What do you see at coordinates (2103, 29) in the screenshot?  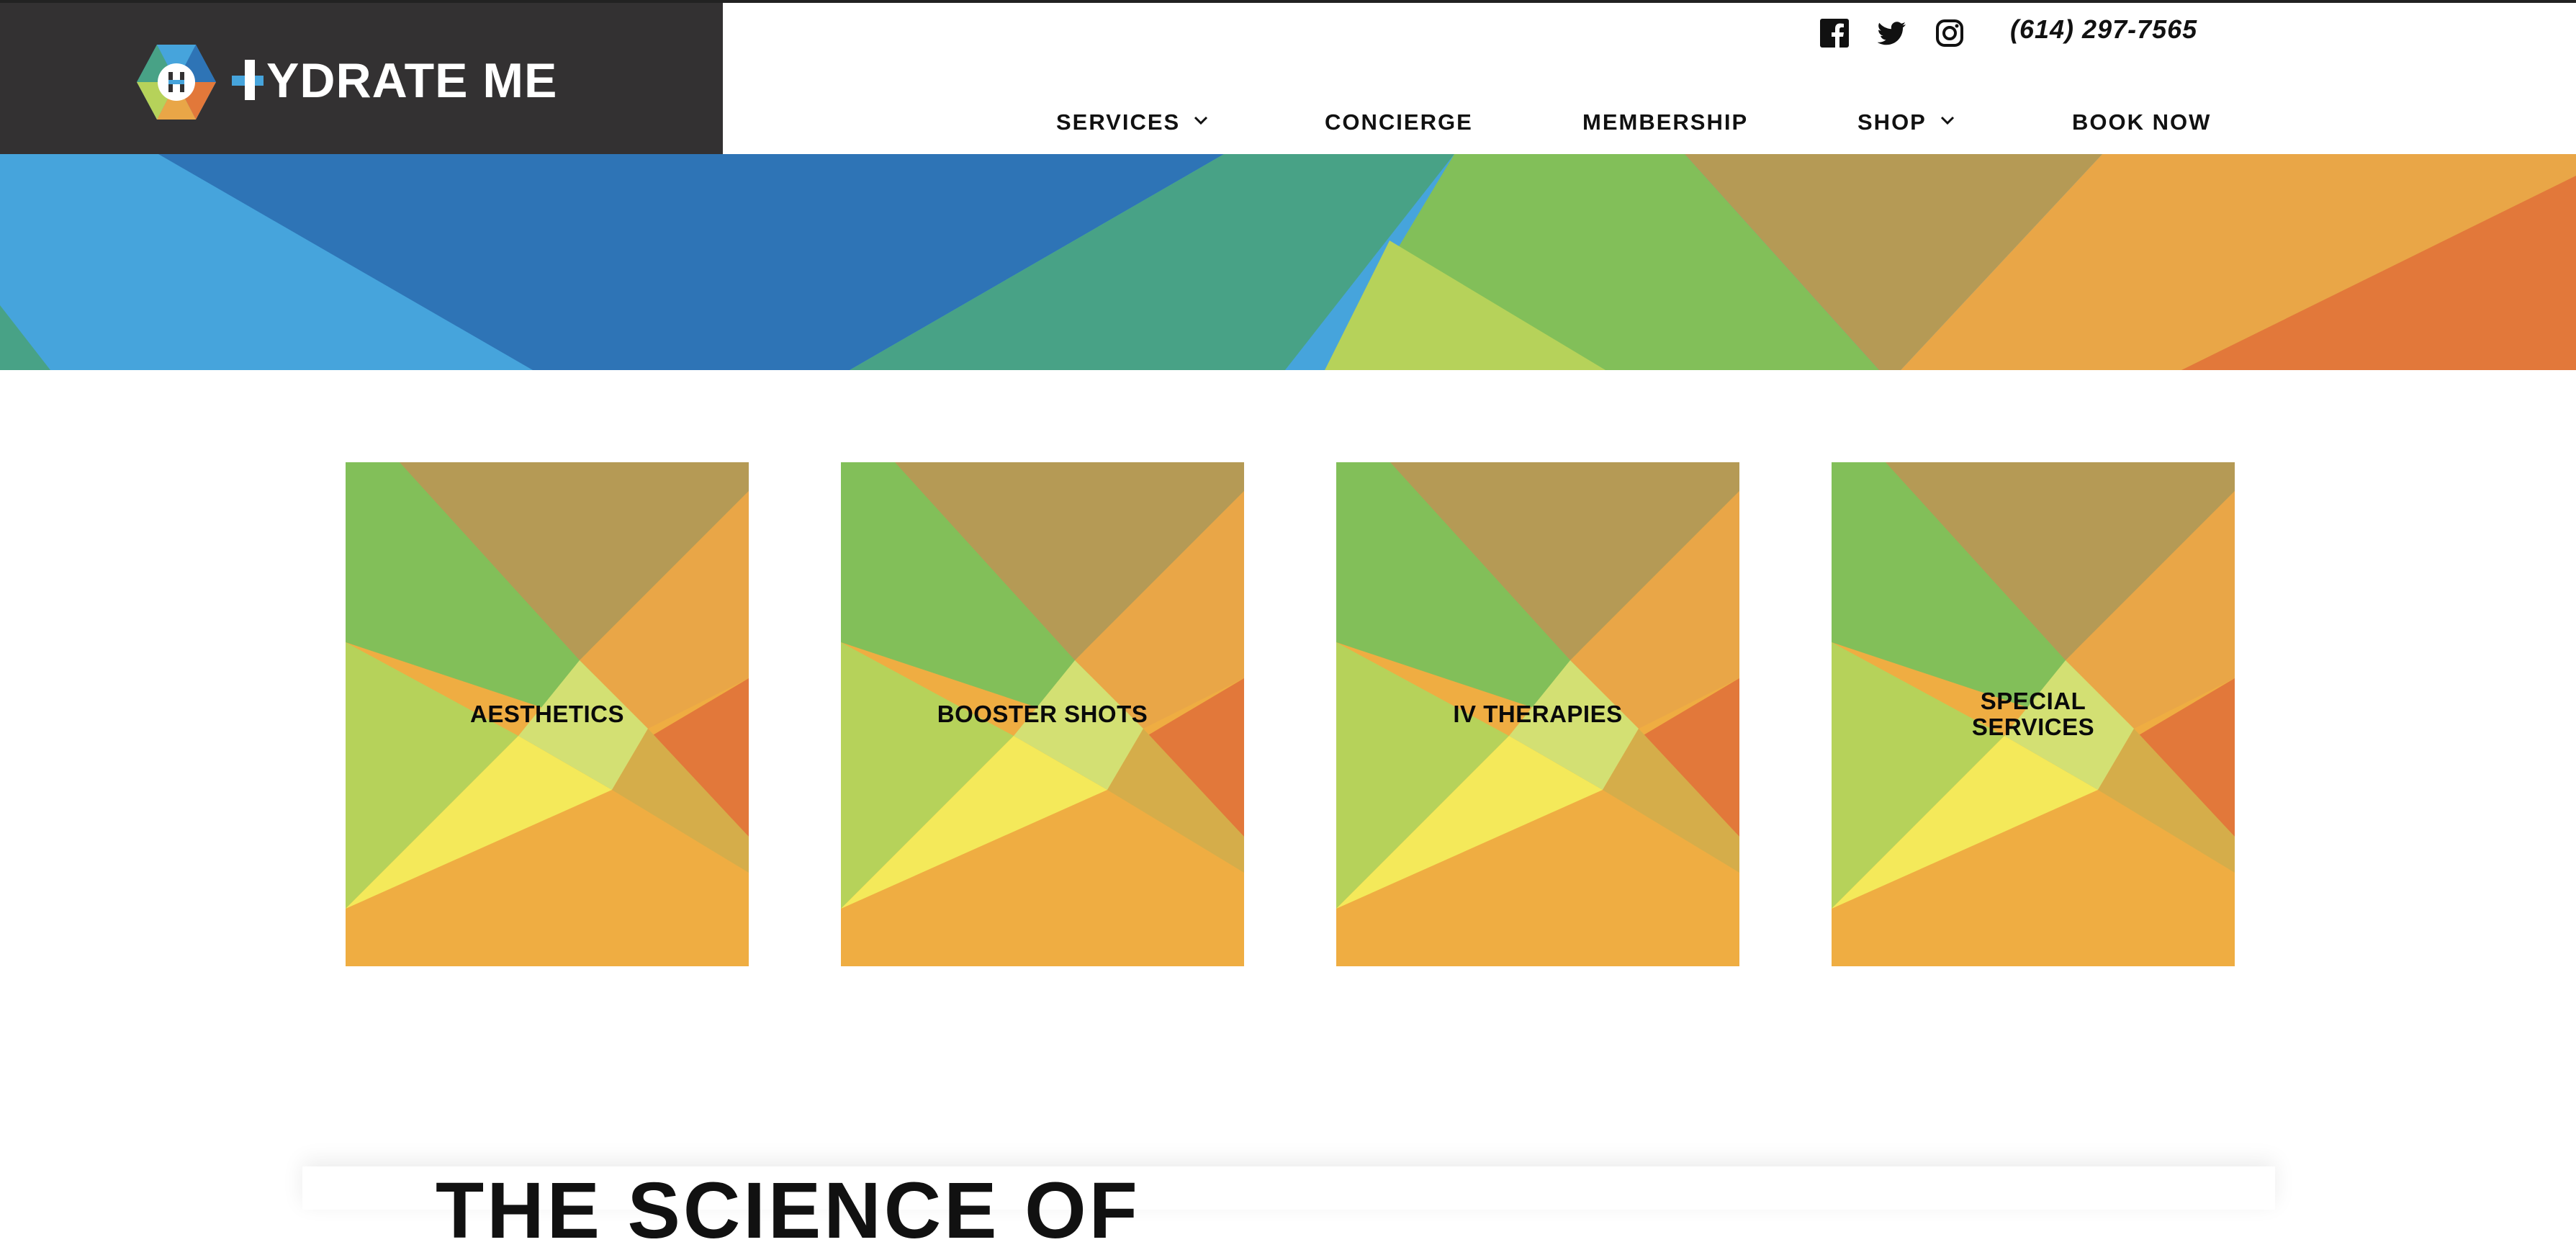 I see `phone-number: (614) 297-7565` at bounding box center [2103, 29].